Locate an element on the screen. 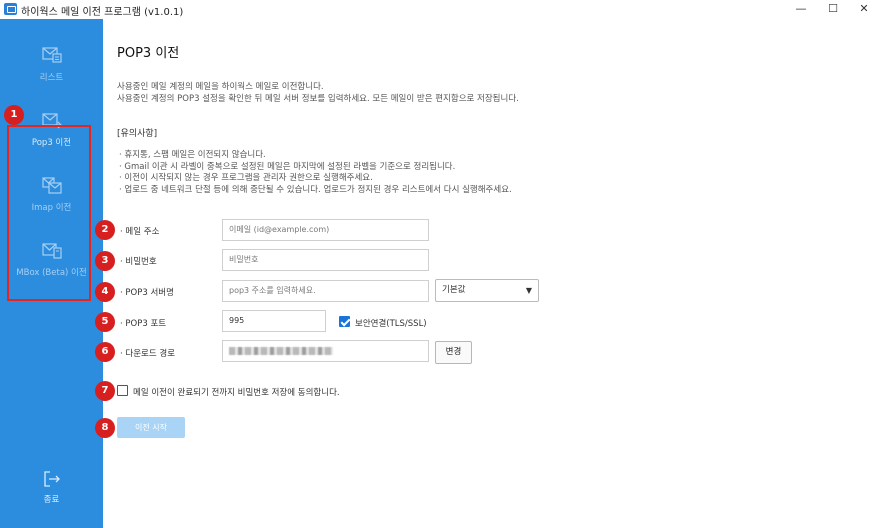  exit-icon is located at coordinates (51, 479).